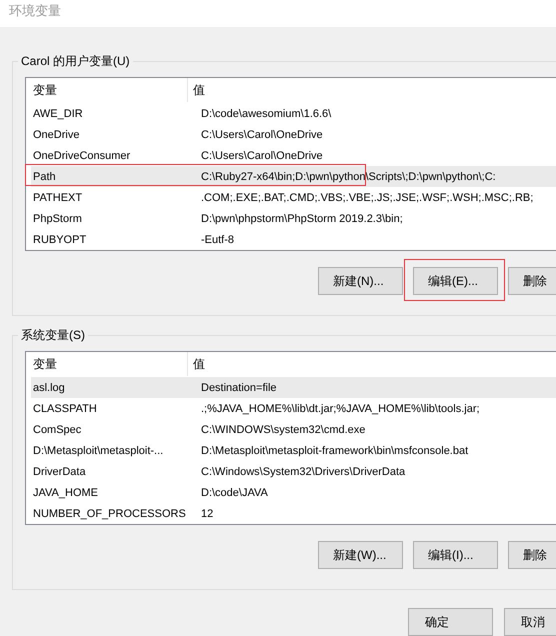 The width and height of the screenshot is (556, 636). Describe the element at coordinates (266, 114) in the screenshot. I see `variable-value: D:\code\awesomium\1.6.6\` at that location.